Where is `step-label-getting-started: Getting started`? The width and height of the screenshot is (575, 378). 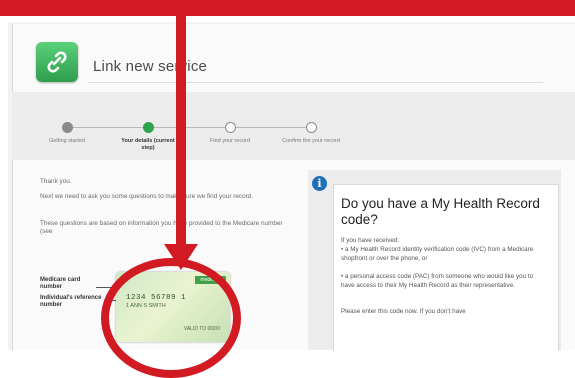
step-label-getting-started: Getting started is located at coordinates (67, 141).